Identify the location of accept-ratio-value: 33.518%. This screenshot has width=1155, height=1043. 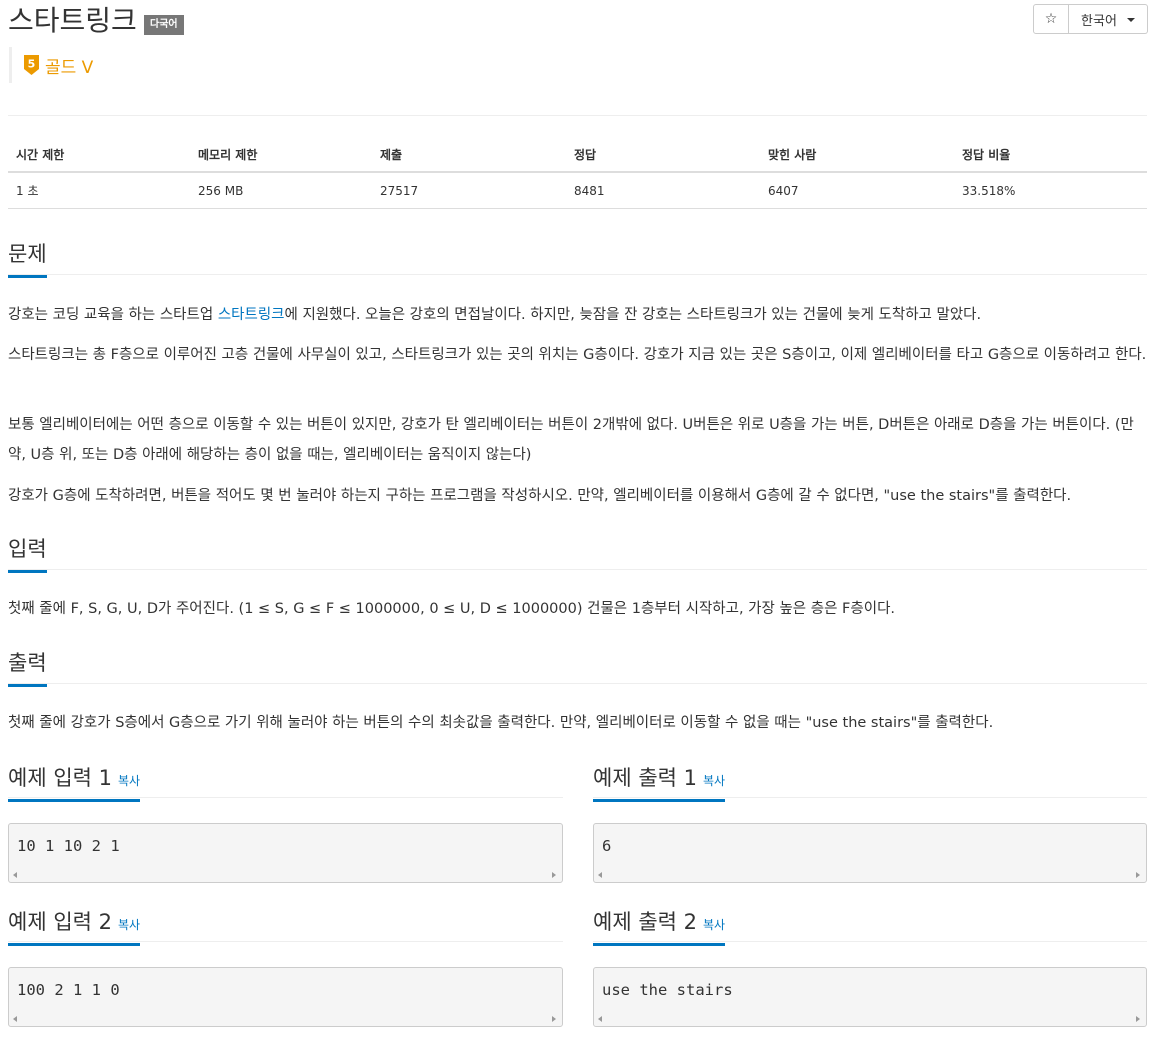
(1050, 190).